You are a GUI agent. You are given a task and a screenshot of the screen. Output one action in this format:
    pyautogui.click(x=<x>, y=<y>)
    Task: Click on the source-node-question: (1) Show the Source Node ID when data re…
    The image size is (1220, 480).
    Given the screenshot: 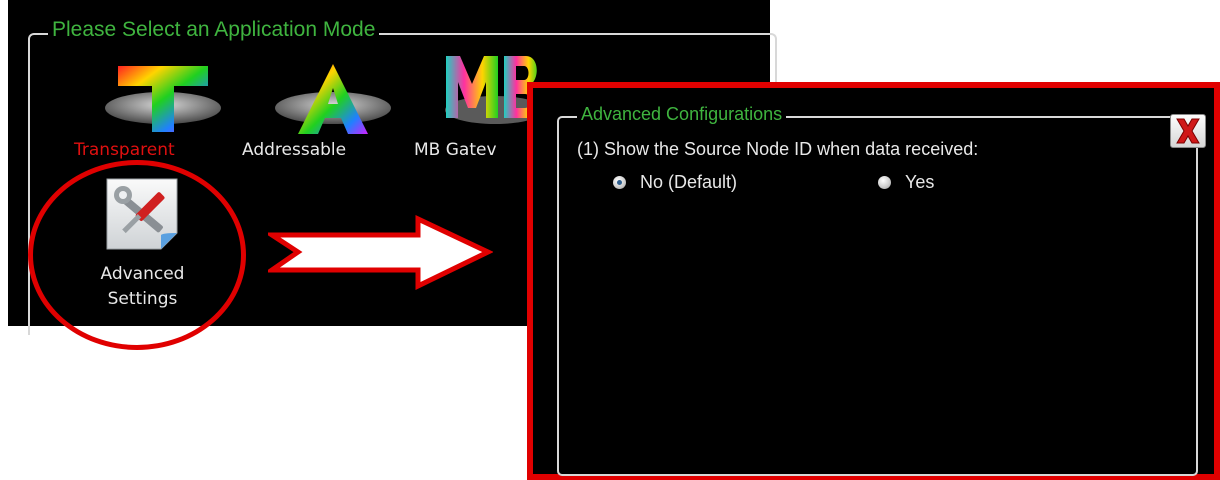 What is the action you would take?
    pyautogui.click(x=778, y=149)
    